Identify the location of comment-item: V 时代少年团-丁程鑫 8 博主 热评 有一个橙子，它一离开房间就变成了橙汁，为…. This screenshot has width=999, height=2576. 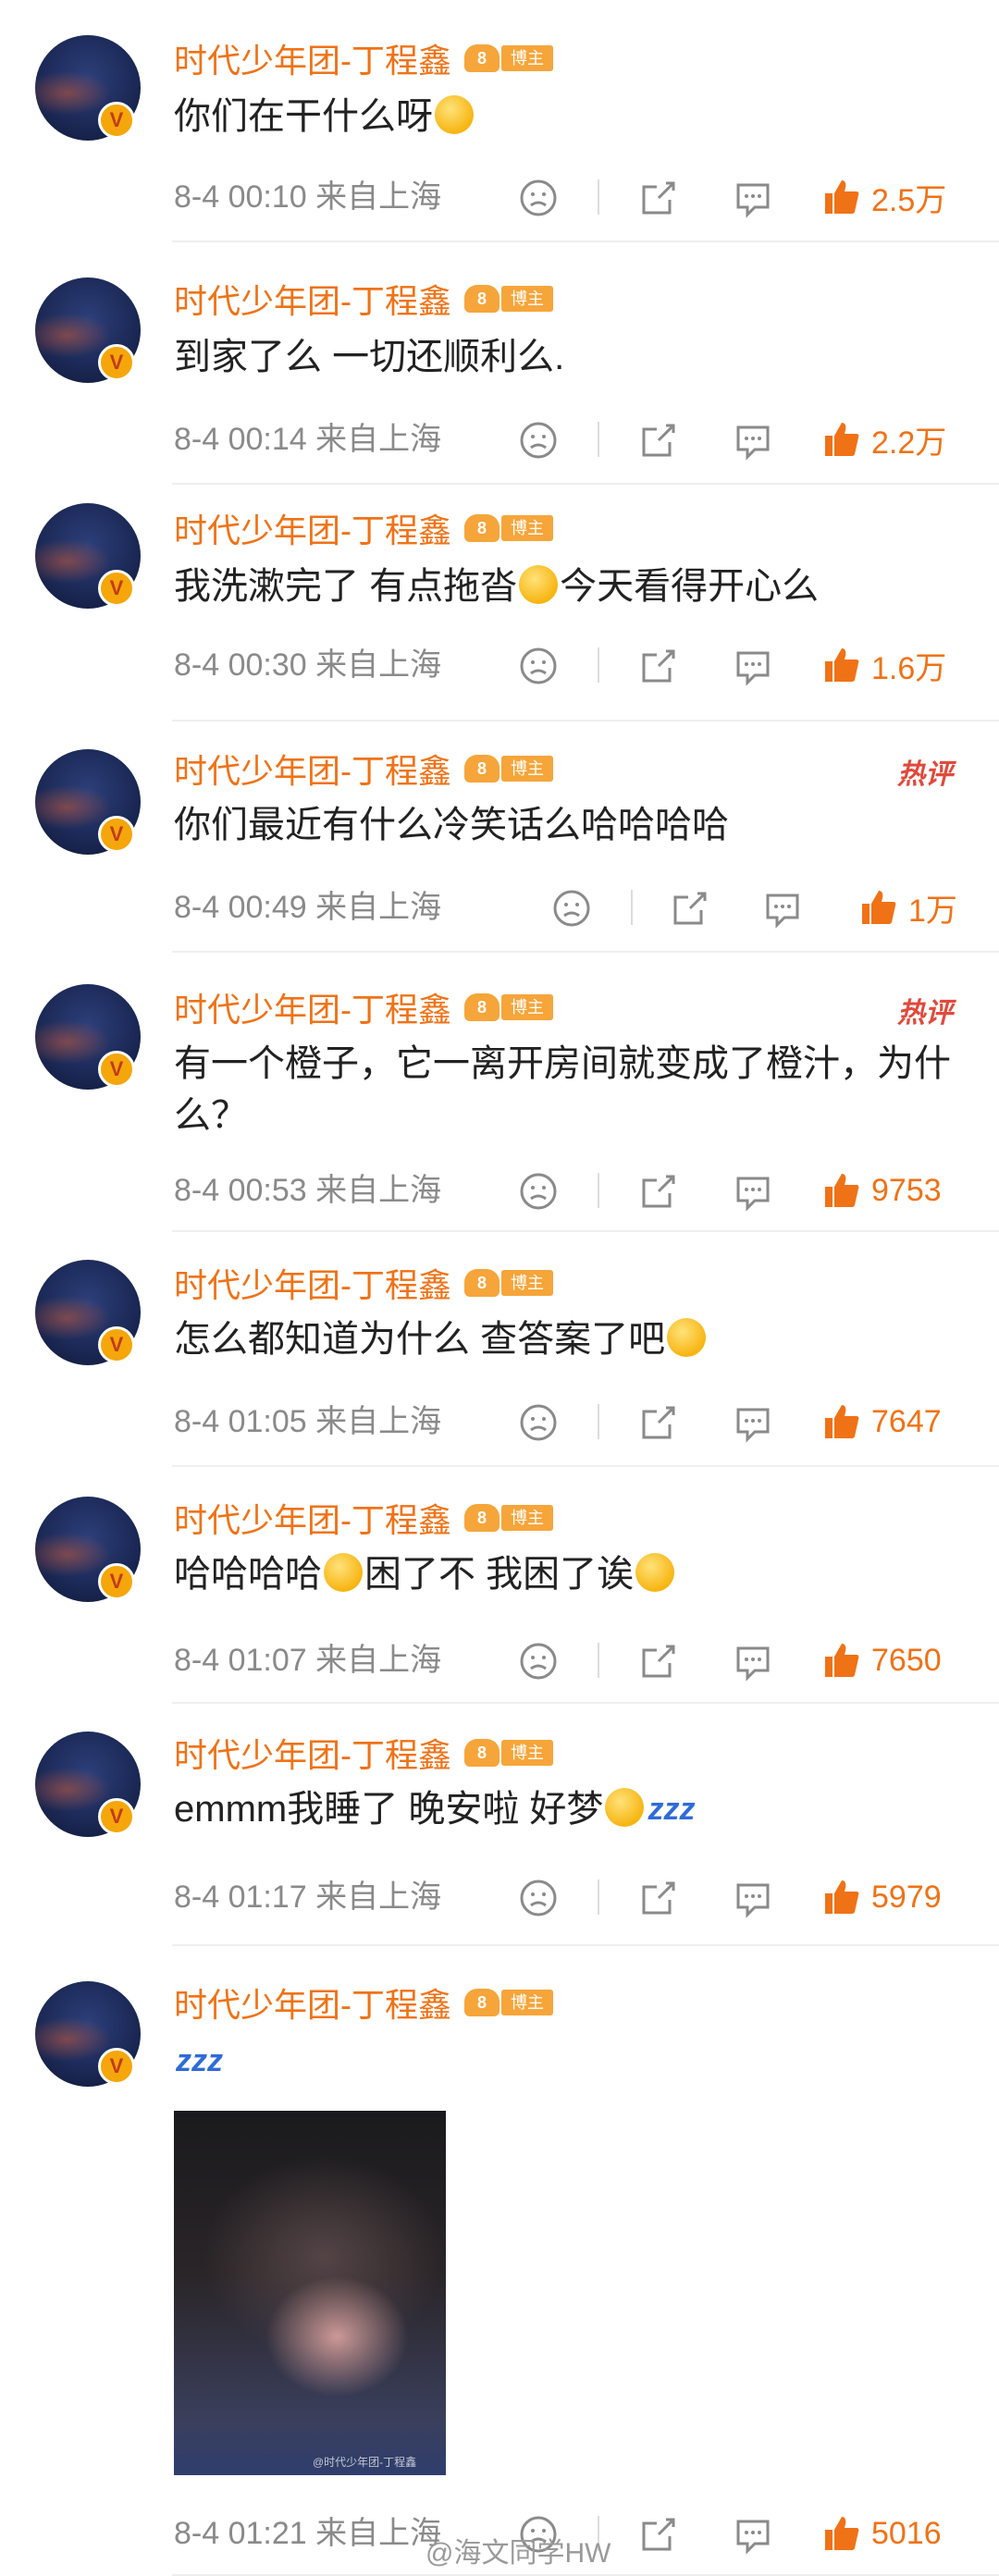
(499, 1092).